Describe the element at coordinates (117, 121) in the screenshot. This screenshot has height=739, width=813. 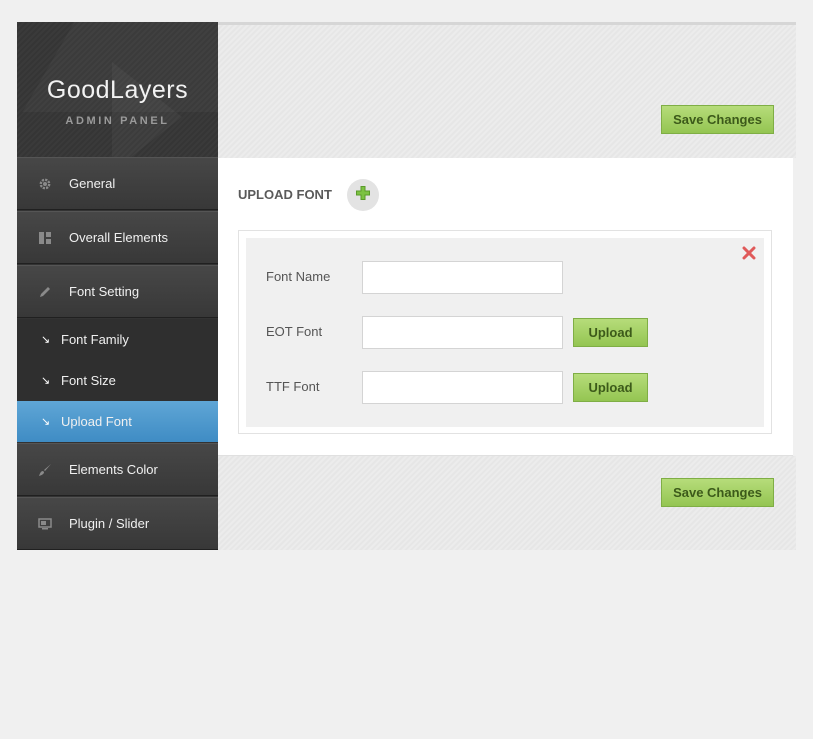
I see `logo-subtitle: ADMIN PANEL` at that location.